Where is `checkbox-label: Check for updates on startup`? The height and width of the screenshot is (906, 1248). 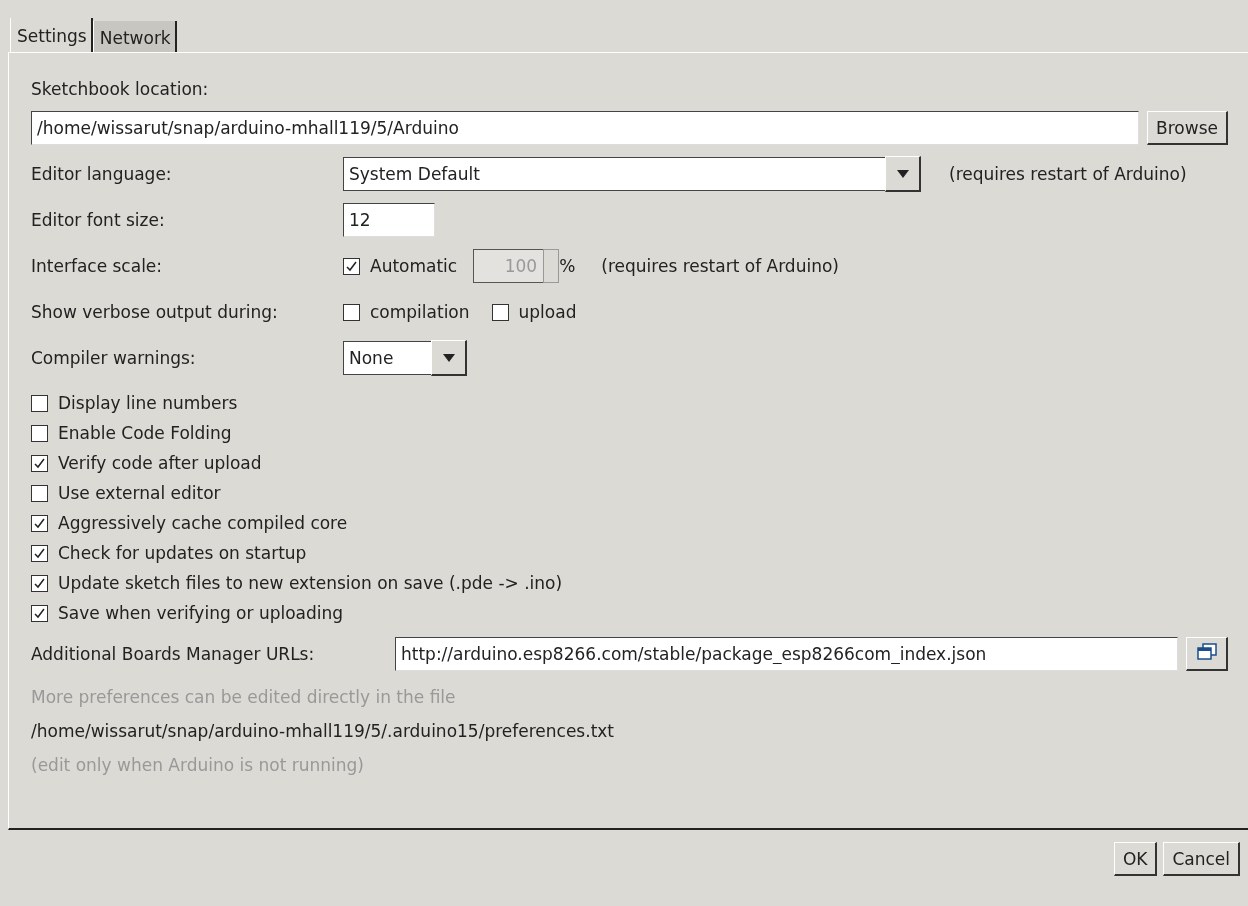
checkbox-label: Check for updates on startup is located at coordinates (182, 553).